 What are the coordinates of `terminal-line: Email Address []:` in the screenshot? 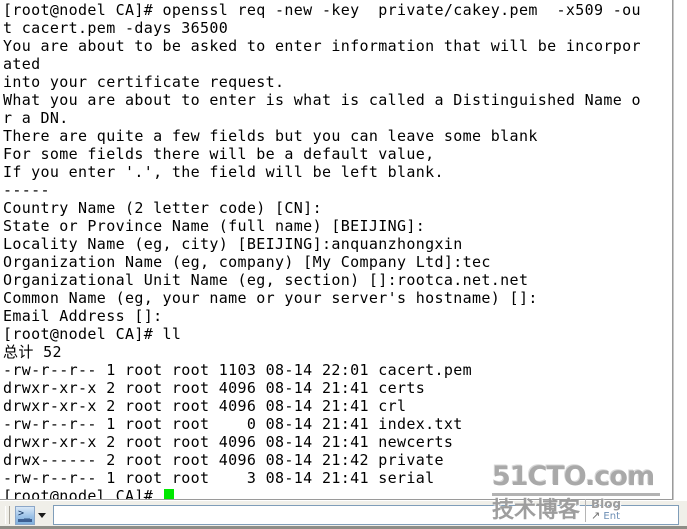 It's located at (83, 316).